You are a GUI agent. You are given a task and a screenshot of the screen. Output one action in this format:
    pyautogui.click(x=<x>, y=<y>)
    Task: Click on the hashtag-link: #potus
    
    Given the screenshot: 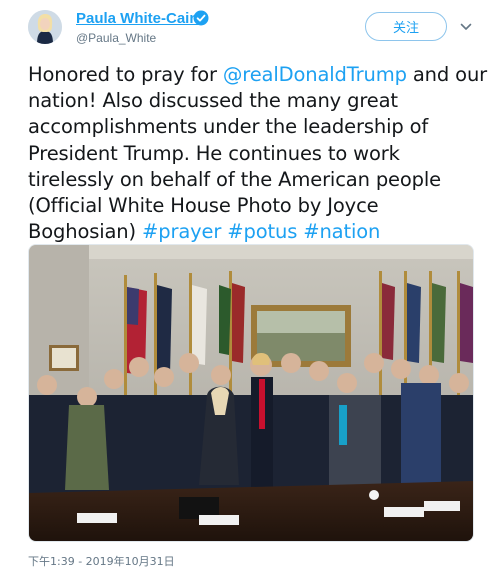 What is the action you would take?
    pyautogui.click(x=262, y=231)
    